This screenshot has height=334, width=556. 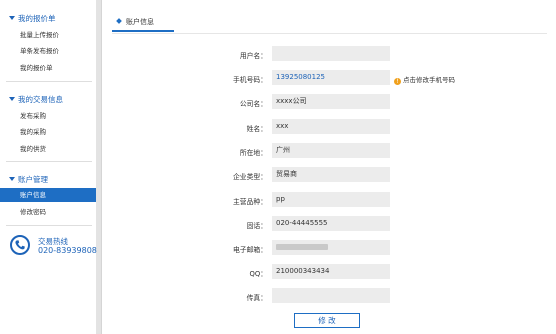 I want to click on section-my-quotes: 我的报价单, so click(x=32, y=18).